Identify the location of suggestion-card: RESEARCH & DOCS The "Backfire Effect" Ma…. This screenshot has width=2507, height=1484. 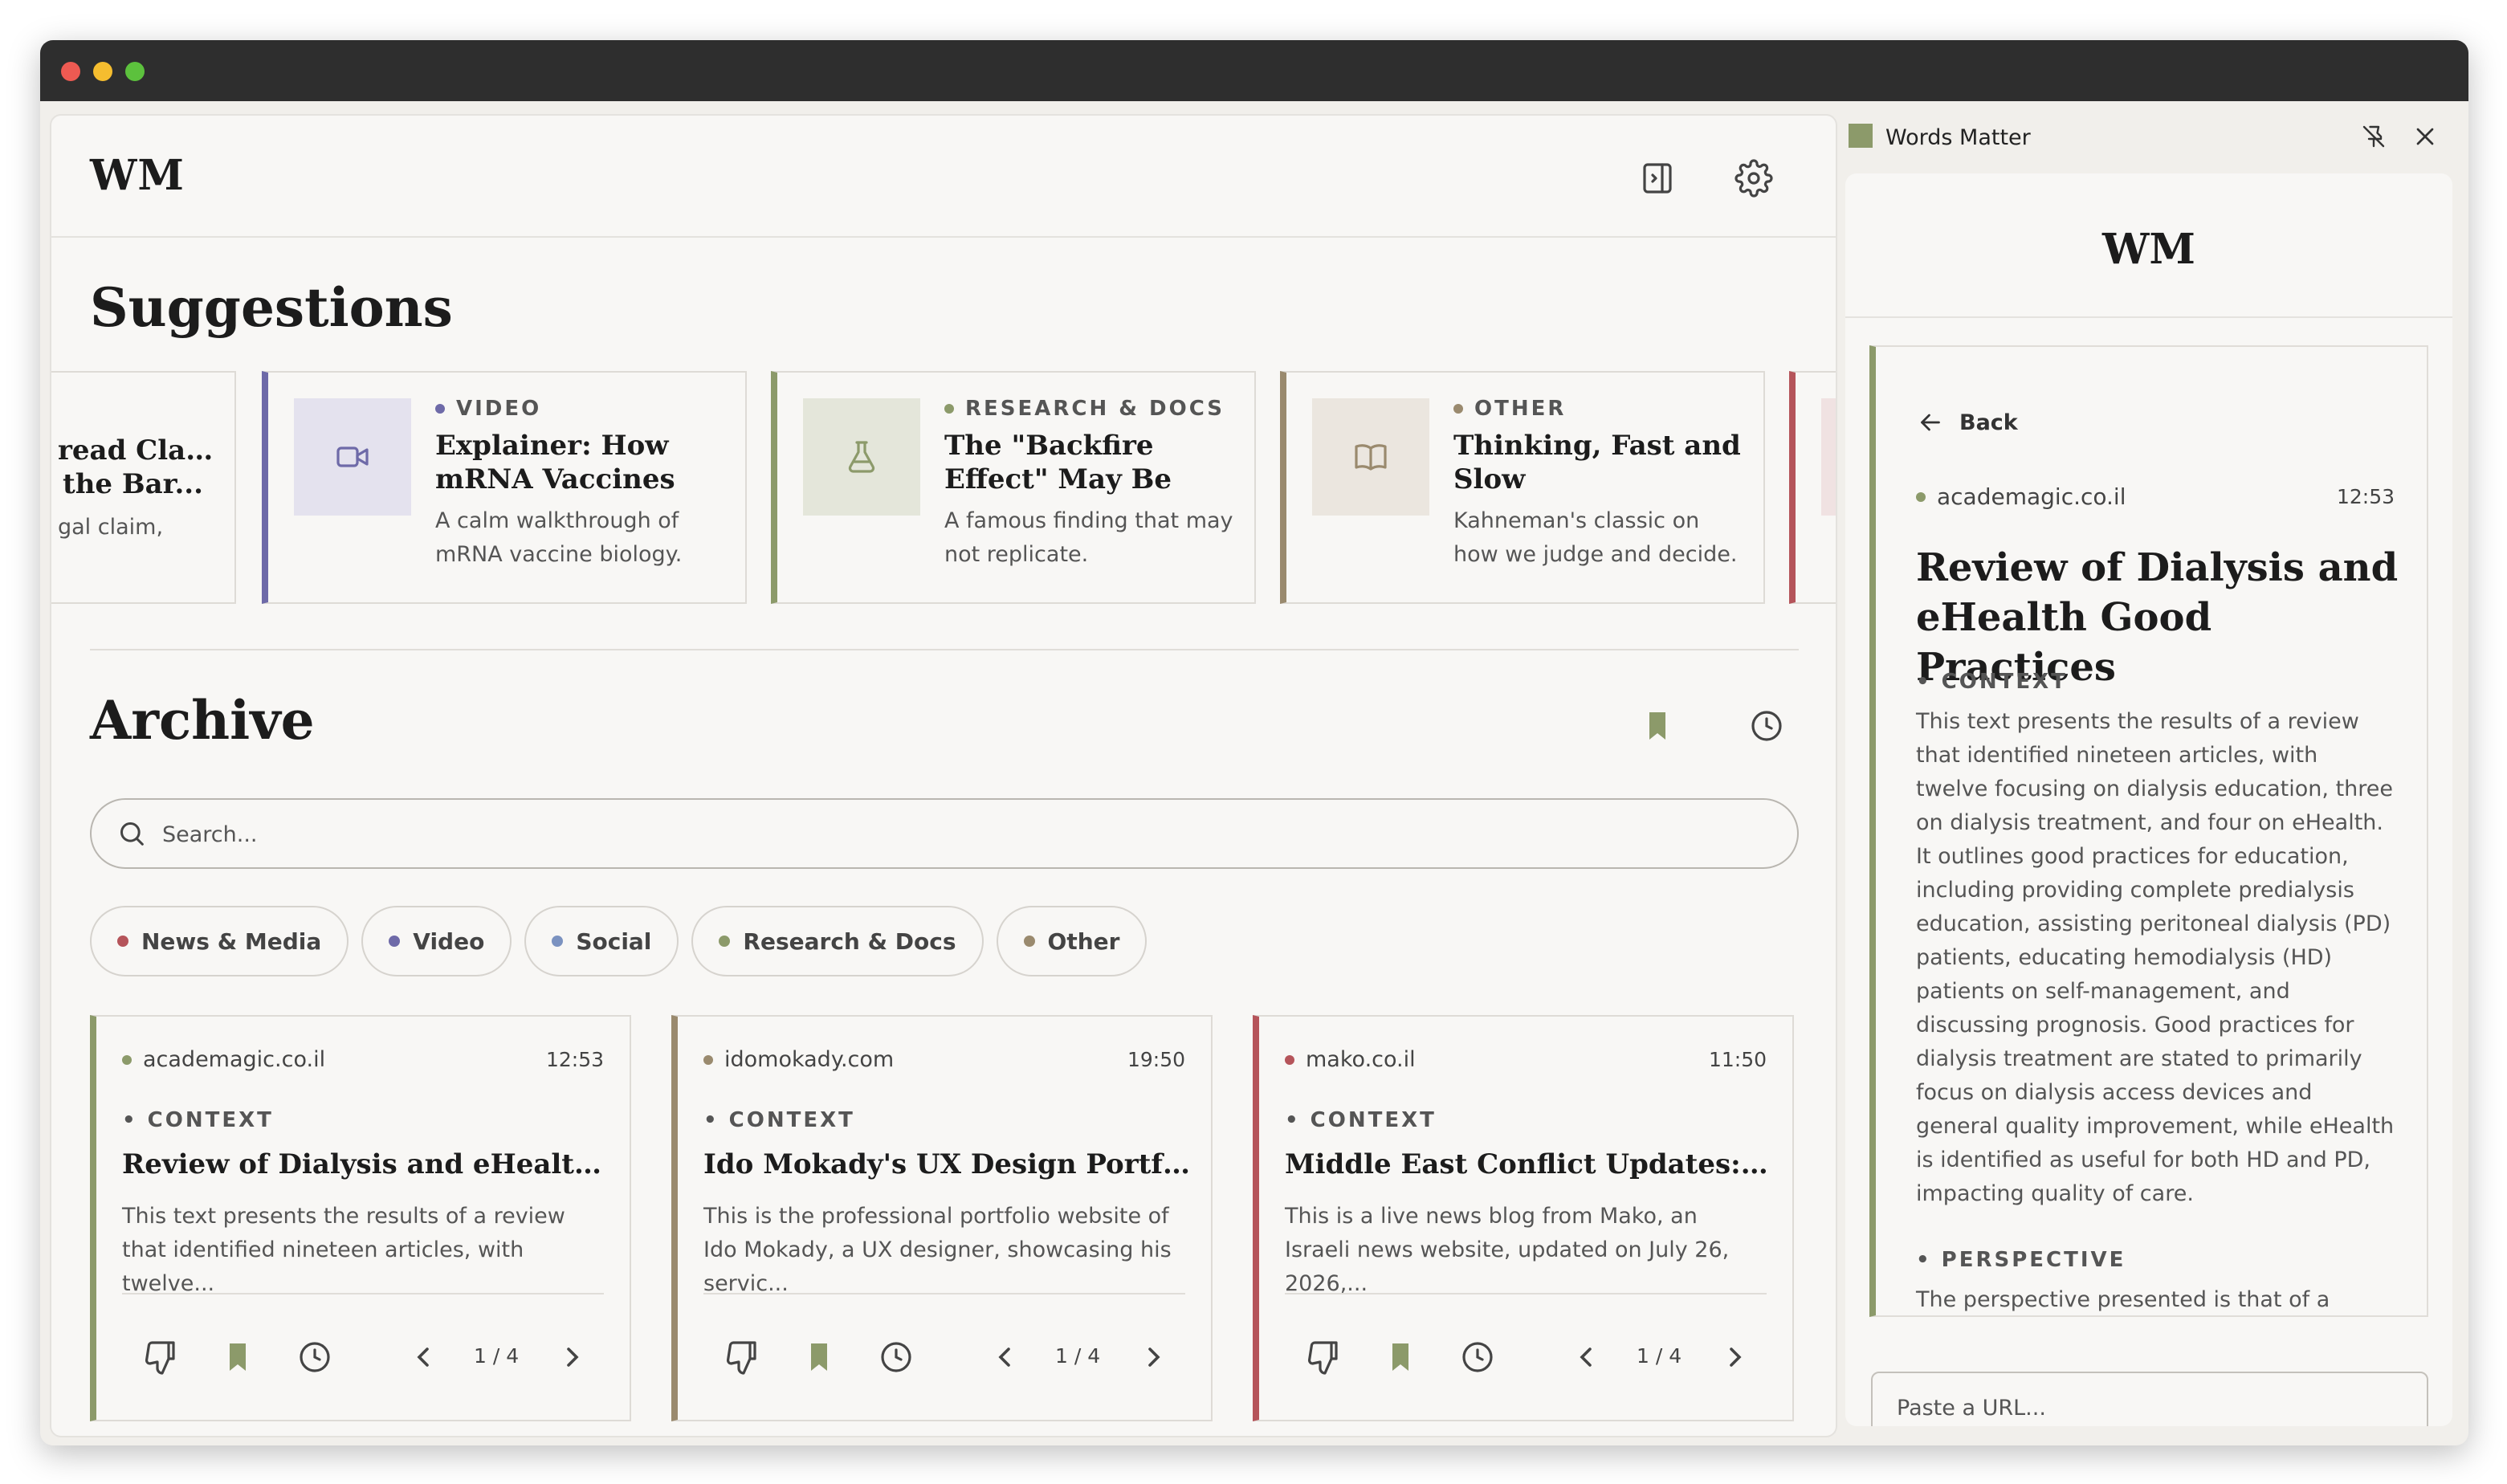
(1014, 487).